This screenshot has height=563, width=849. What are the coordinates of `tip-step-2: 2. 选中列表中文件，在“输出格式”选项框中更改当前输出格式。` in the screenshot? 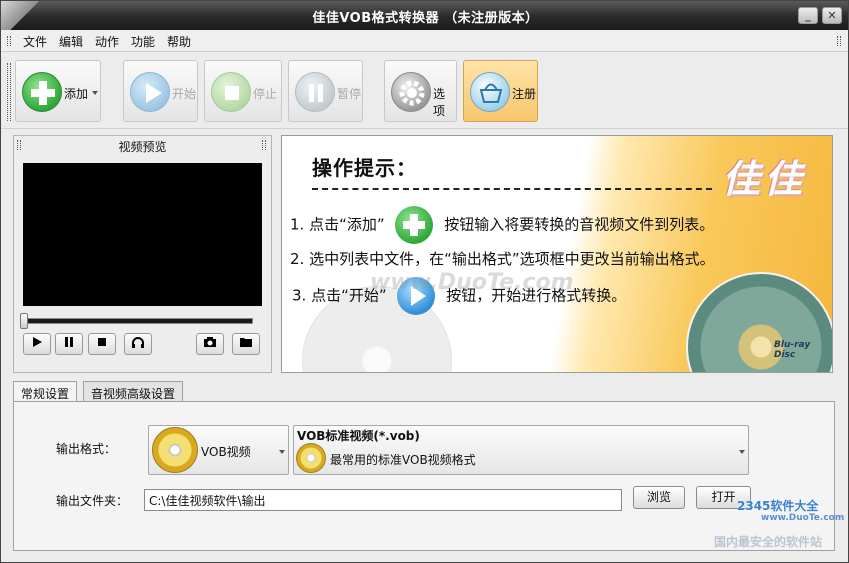 It's located at (502, 259).